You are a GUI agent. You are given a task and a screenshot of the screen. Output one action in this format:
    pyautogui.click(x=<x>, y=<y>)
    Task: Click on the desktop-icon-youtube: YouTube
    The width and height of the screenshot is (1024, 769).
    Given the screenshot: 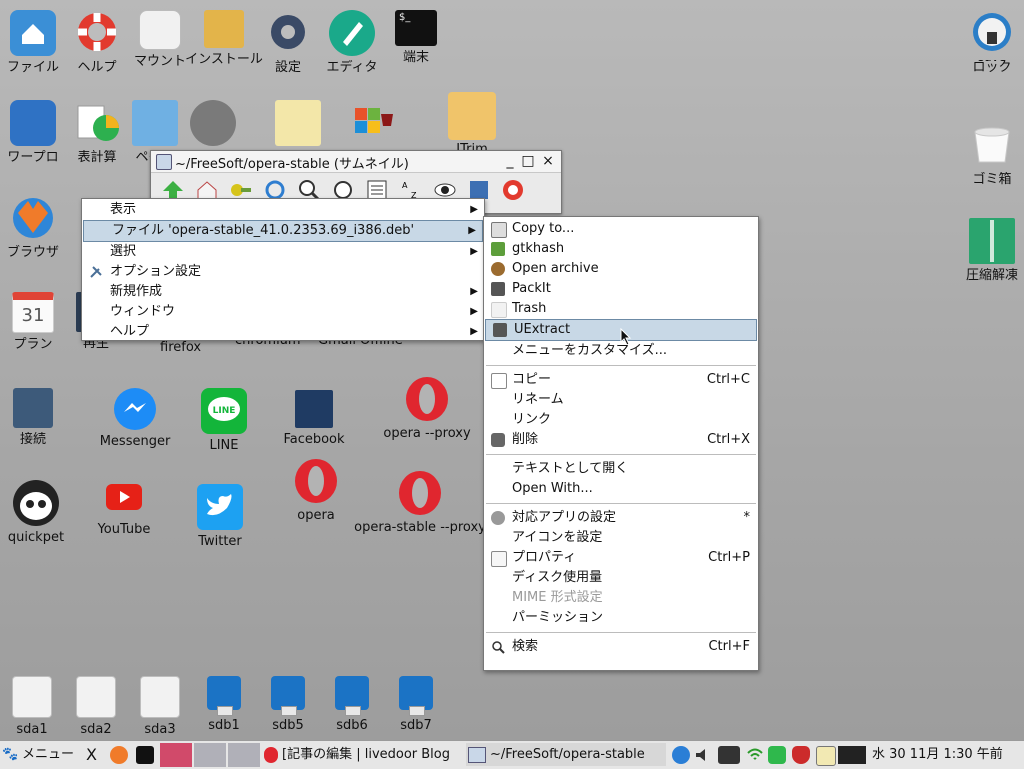 What is the action you would take?
    pyautogui.click(x=124, y=510)
    